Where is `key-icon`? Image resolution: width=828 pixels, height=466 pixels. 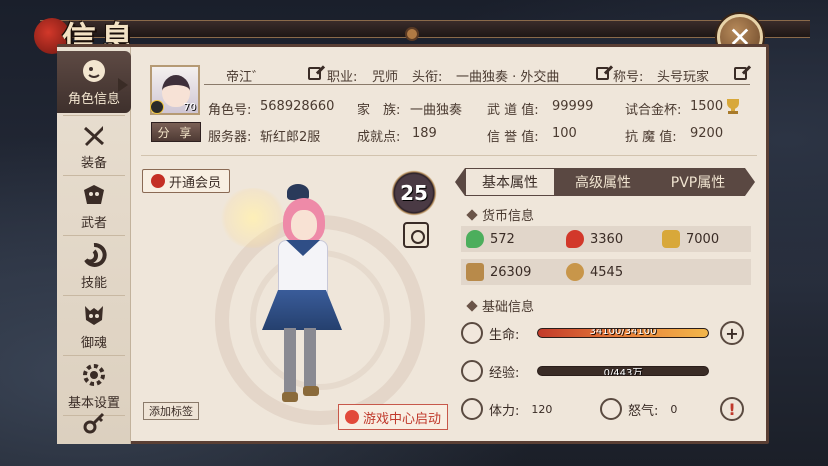 key-icon is located at coordinates (94, 423).